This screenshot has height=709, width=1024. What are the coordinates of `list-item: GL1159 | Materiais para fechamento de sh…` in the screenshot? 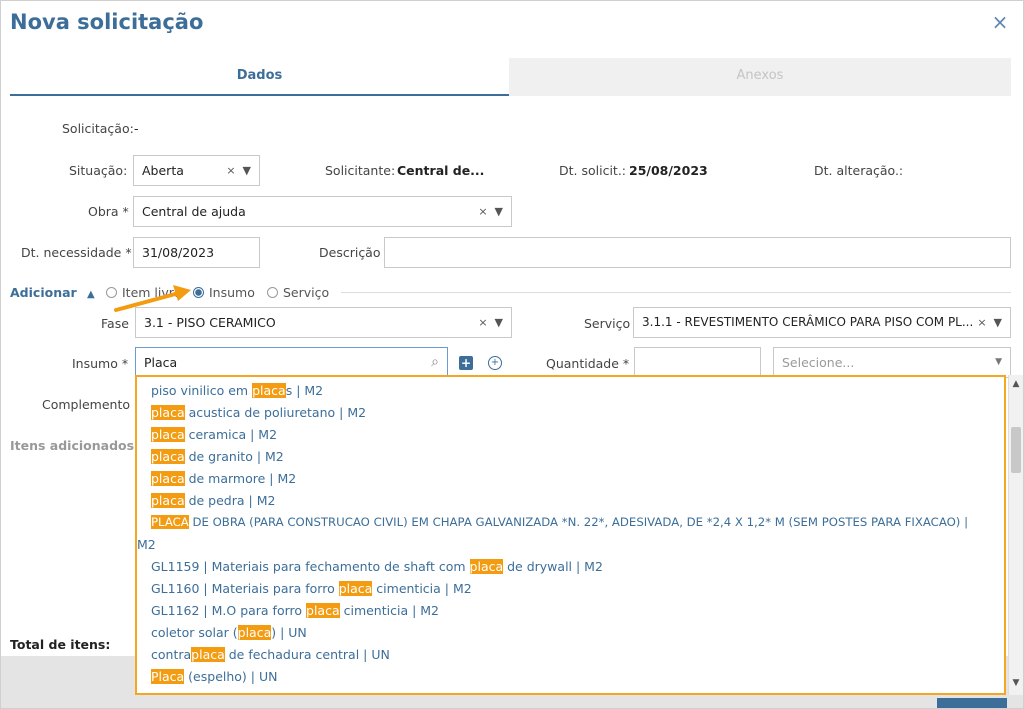 It's located at (377, 566).